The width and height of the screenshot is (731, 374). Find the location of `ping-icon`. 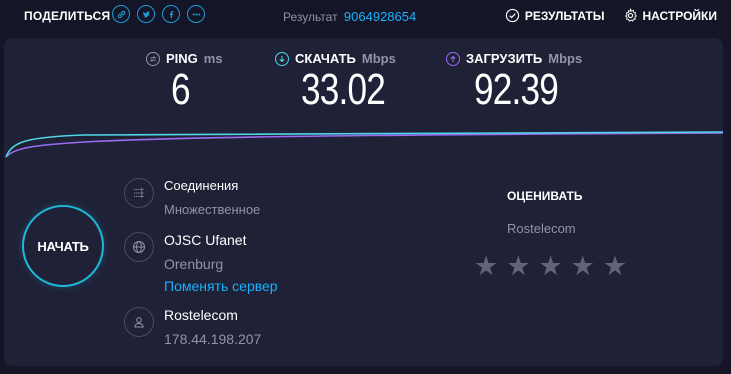

ping-icon is located at coordinates (153, 58).